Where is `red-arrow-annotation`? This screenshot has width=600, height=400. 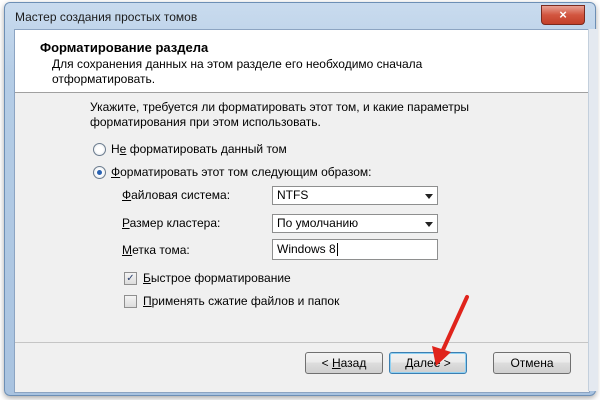 red-arrow-annotation is located at coordinates (450, 330).